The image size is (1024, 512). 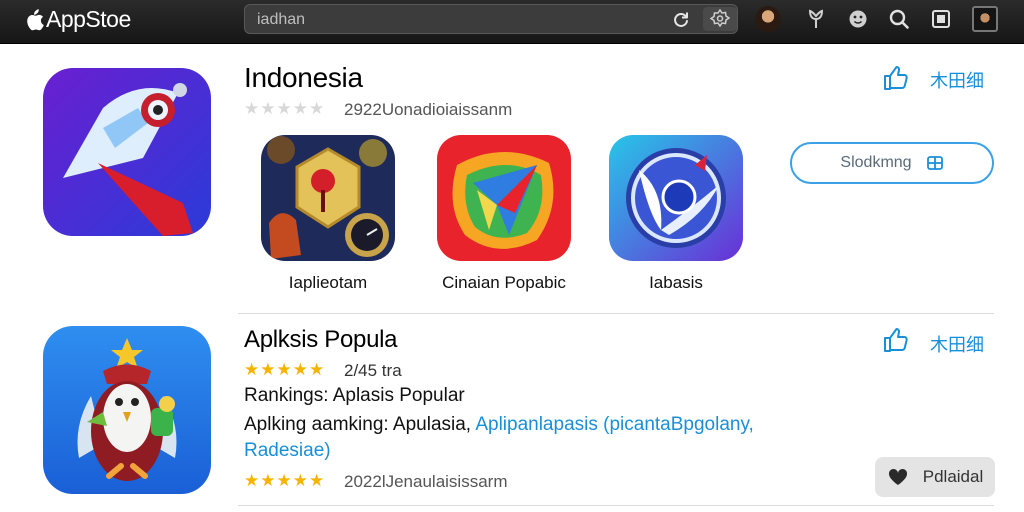 What do you see at coordinates (358, 424) in the screenshot?
I see `ranking-detail-text: Aplking aamking: Apulasia,` at bounding box center [358, 424].